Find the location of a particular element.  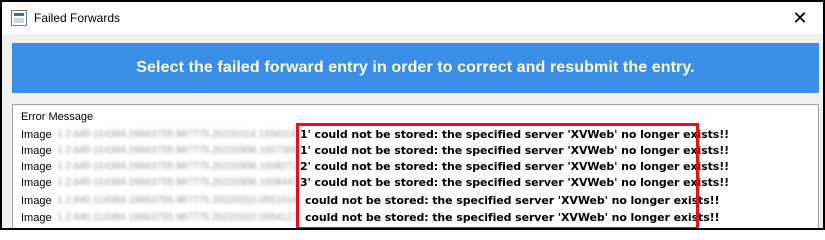

window-title: Failed Forwards is located at coordinates (77, 18).